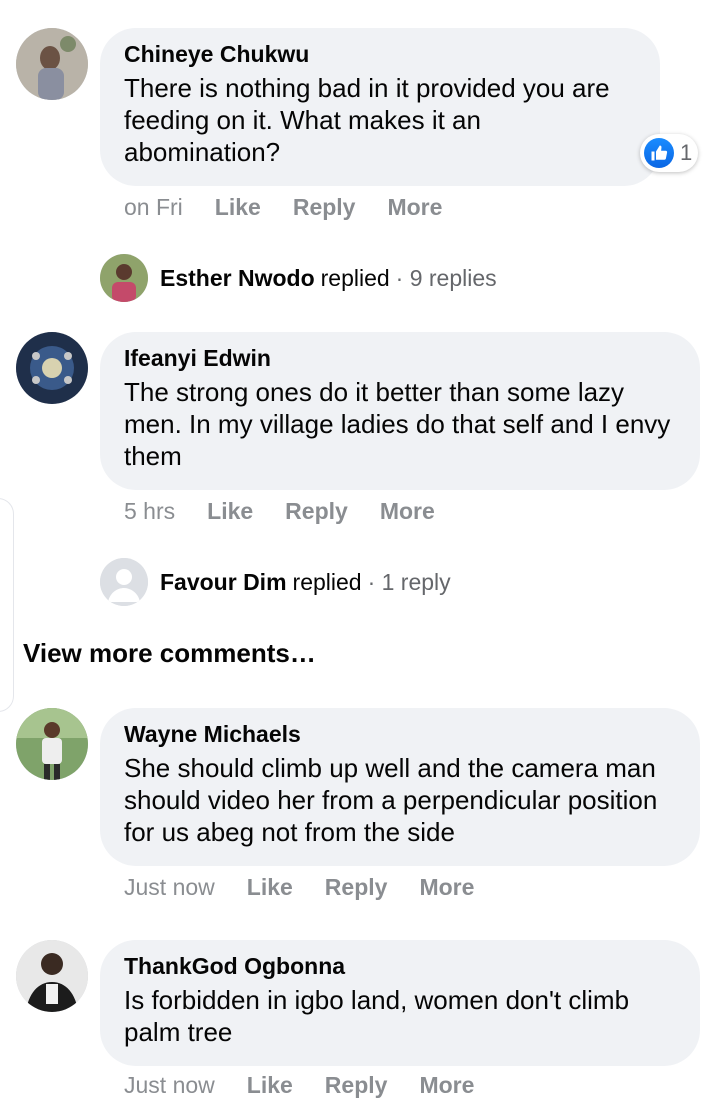 The height and width of the screenshot is (1099, 719). I want to click on thumbs-up-icon, so click(659, 153).